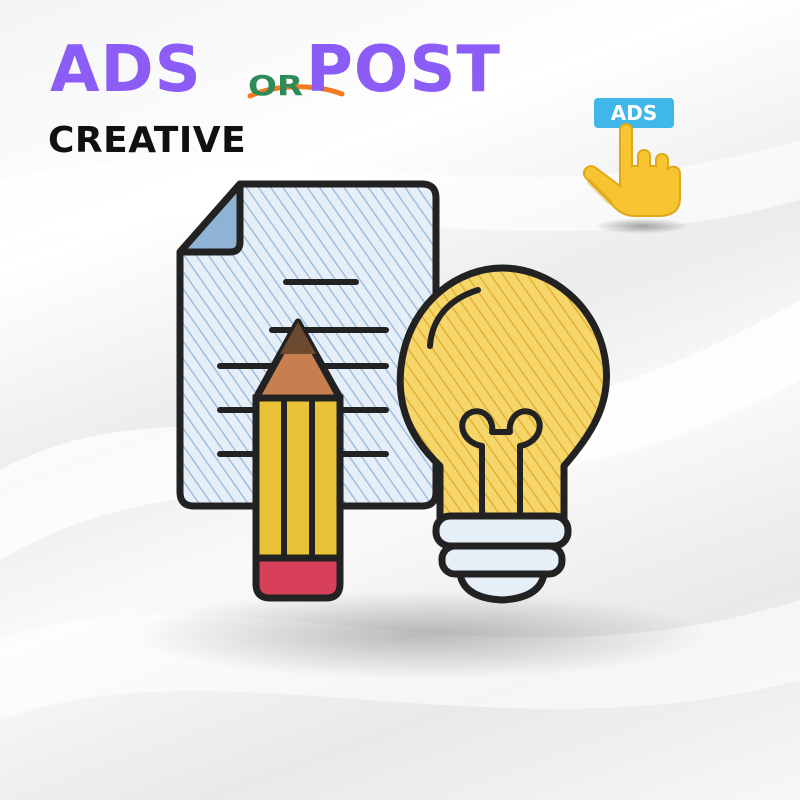 The width and height of the screenshot is (800, 800). I want to click on logo-word-post: POST, so click(404, 70).